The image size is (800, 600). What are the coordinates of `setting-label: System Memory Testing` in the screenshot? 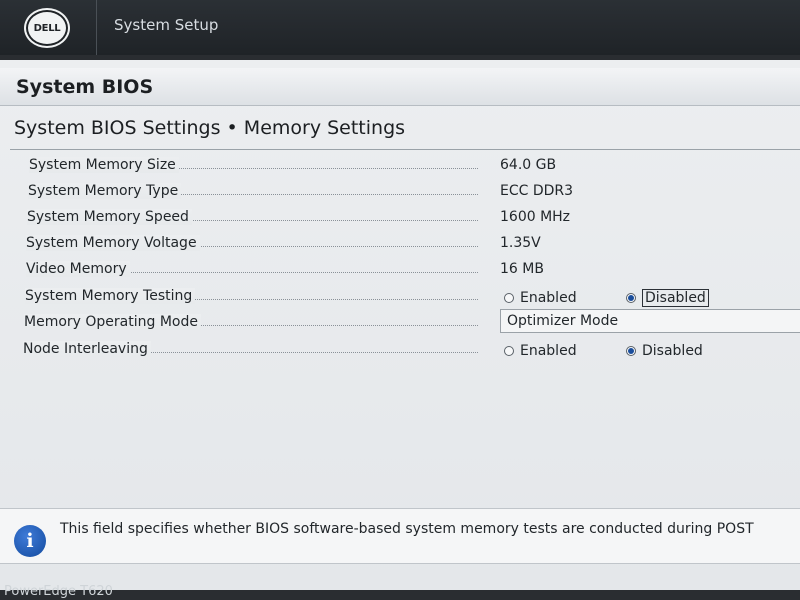 It's located at (110, 296).